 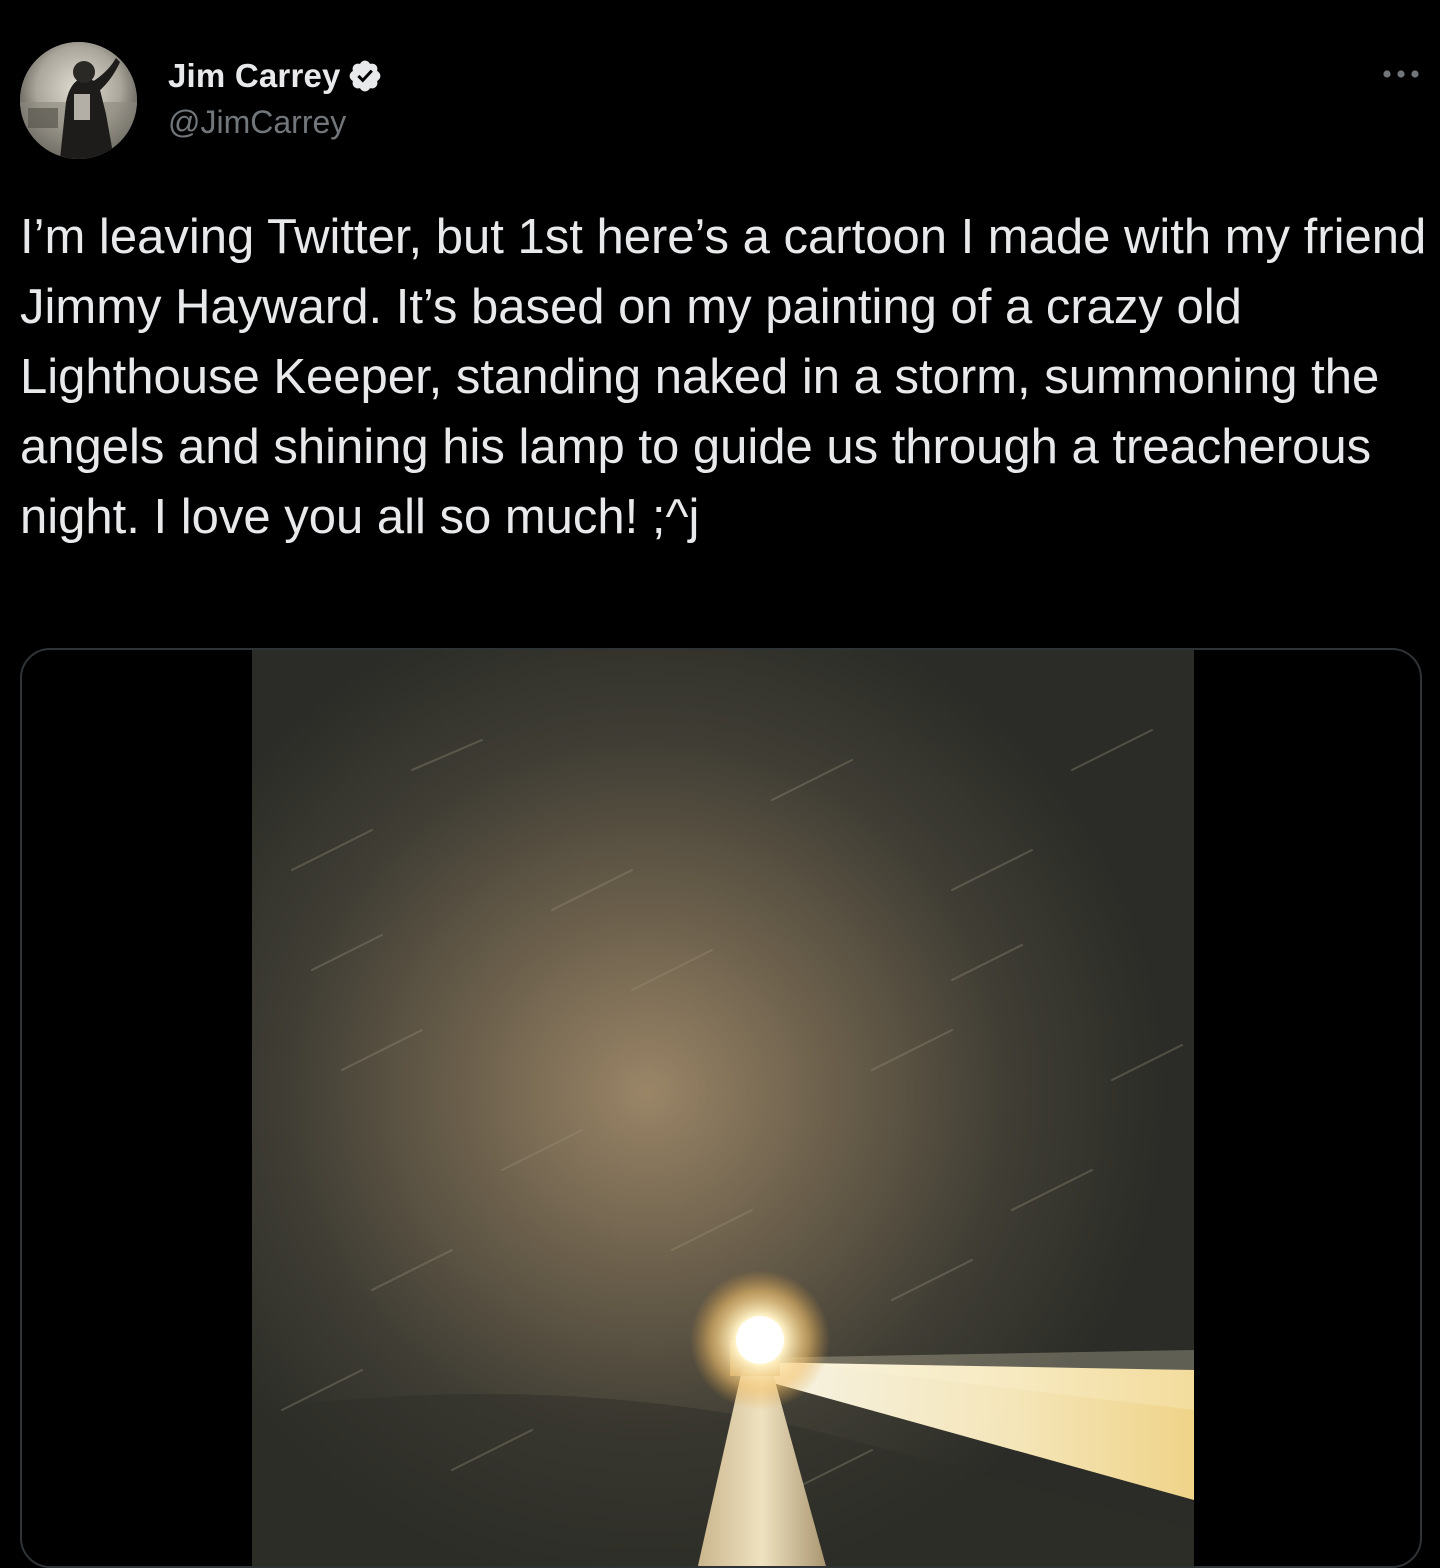 I want to click on author-avatar, so click(x=78, y=100).